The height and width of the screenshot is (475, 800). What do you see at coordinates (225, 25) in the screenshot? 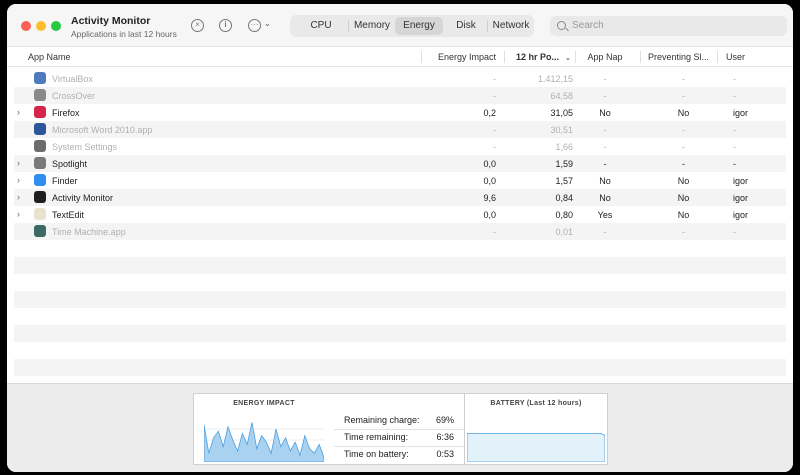
I see `info-icon: i` at bounding box center [225, 25].